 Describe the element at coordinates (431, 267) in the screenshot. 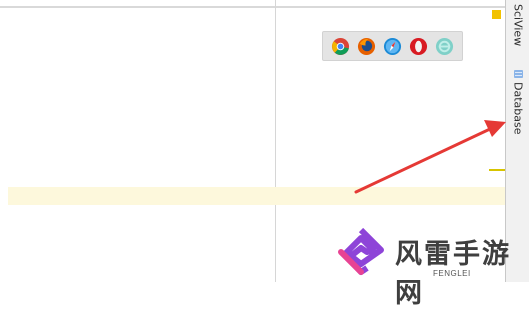

I see `watermark: 风雷手游网 FENGLEI` at that location.